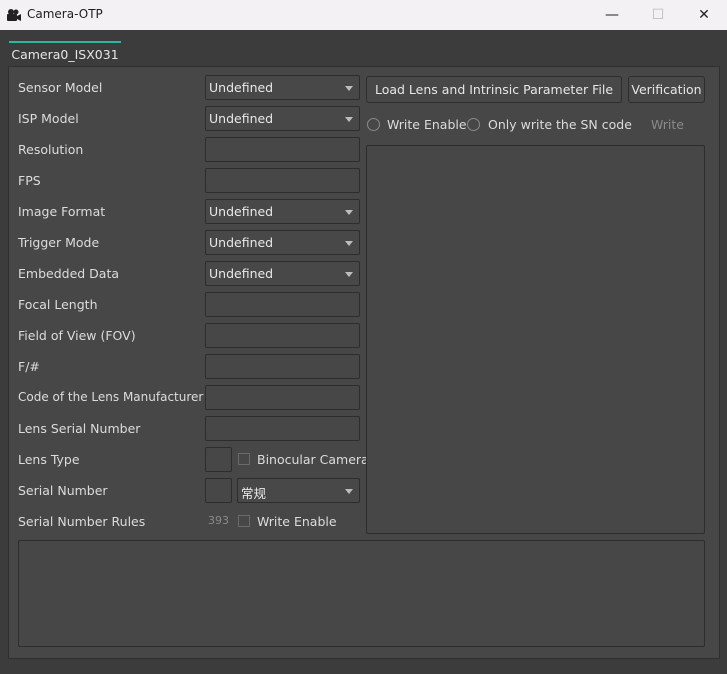  I want to click on focal-length-field, so click(282, 304).